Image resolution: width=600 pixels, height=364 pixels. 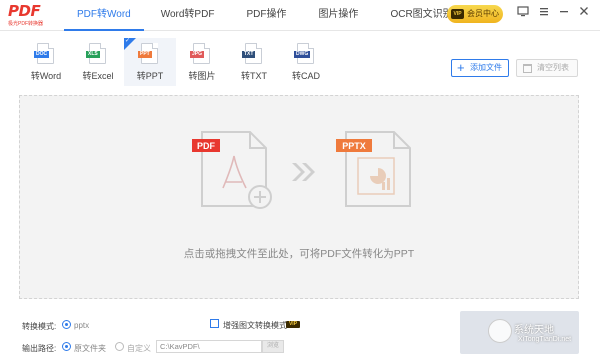 I want to click on word-tag: DOC, so click(x=42, y=54).